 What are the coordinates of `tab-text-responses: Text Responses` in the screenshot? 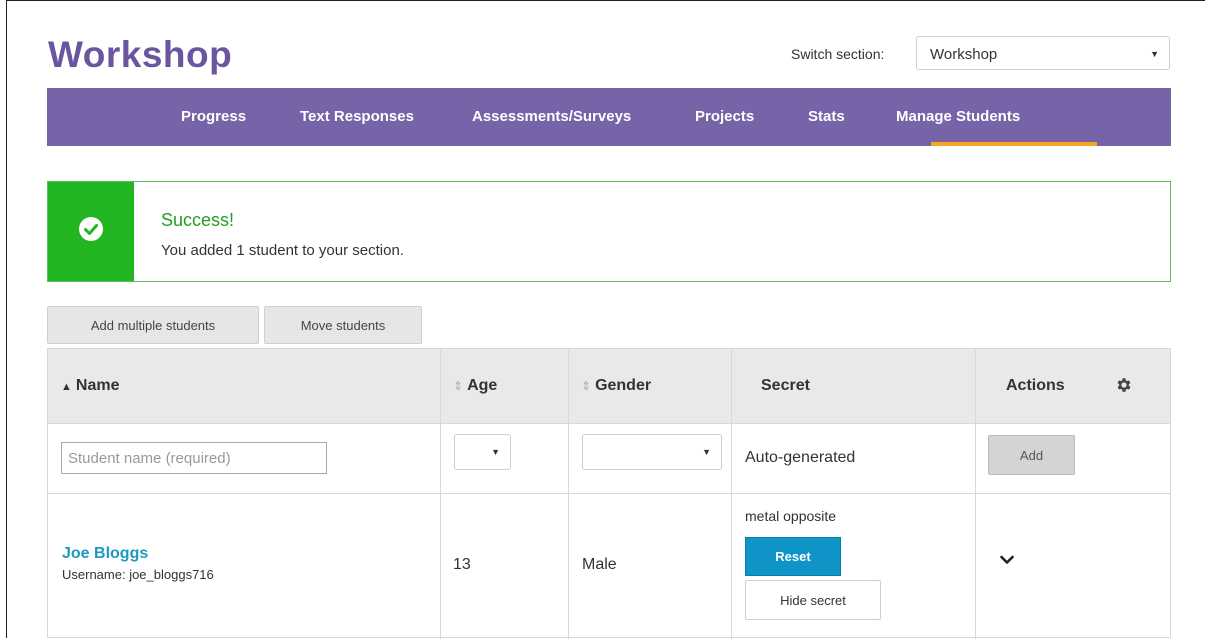 It's located at (357, 116).